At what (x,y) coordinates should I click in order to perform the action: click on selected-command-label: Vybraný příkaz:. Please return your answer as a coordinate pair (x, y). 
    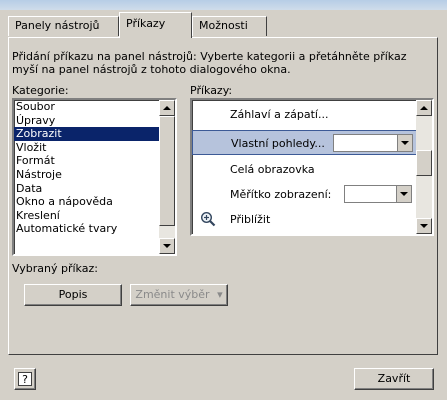
    Looking at the image, I should click on (55, 268).